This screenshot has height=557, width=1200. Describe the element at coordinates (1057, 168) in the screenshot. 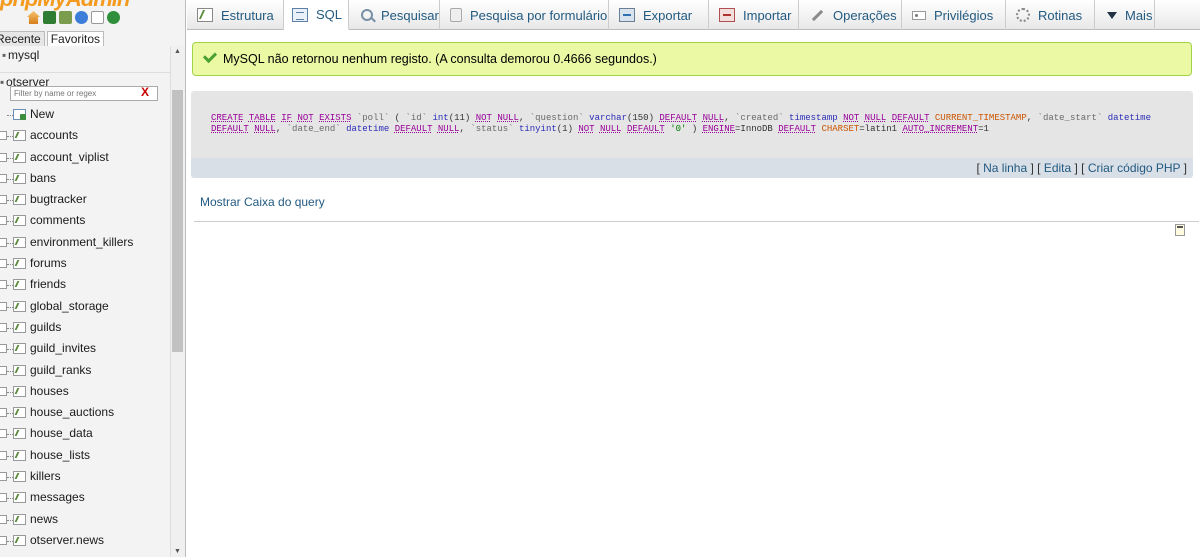

I see `edit-link: Edita` at that location.